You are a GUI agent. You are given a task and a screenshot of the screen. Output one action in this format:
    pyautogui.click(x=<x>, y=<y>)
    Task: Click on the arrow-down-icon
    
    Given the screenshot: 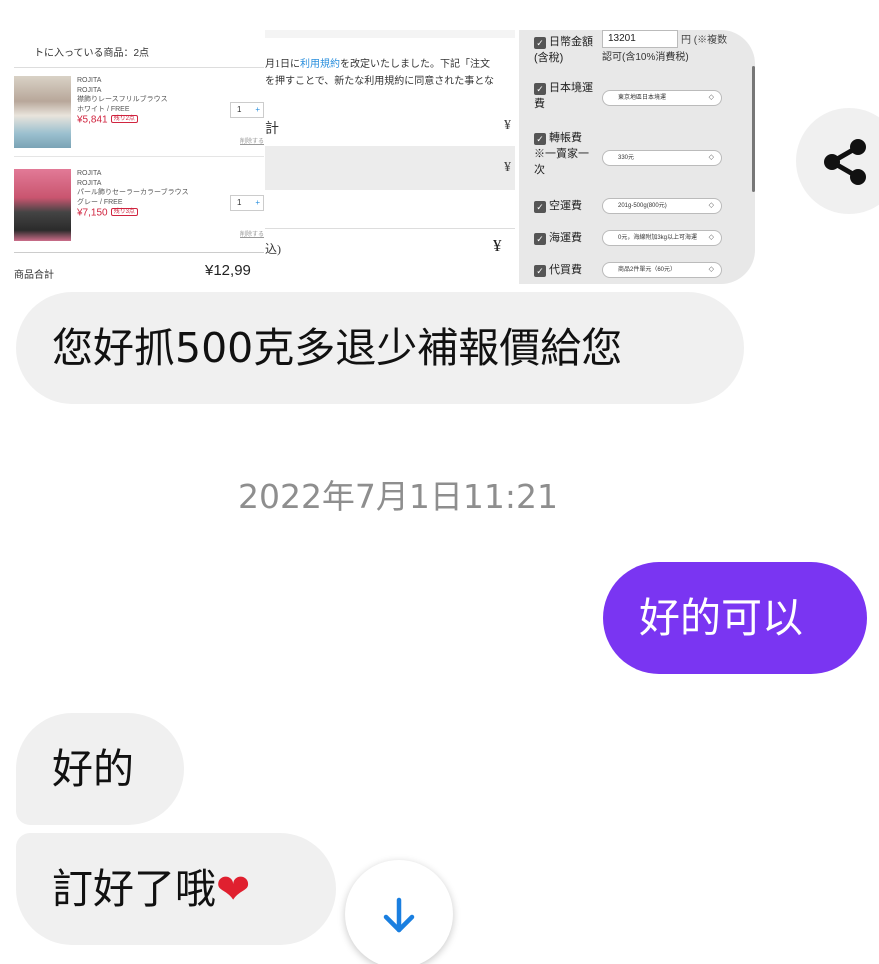 What is the action you would take?
    pyautogui.click(x=399, y=915)
    